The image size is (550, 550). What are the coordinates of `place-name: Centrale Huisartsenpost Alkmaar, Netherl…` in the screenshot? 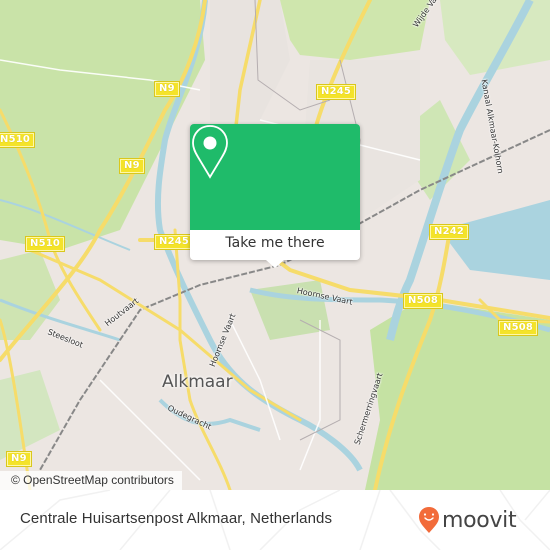 It's located at (176, 518).